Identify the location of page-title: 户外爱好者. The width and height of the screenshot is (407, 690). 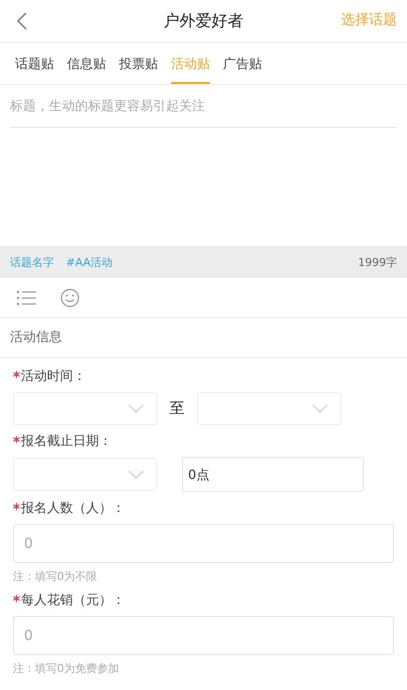
(204, 21).